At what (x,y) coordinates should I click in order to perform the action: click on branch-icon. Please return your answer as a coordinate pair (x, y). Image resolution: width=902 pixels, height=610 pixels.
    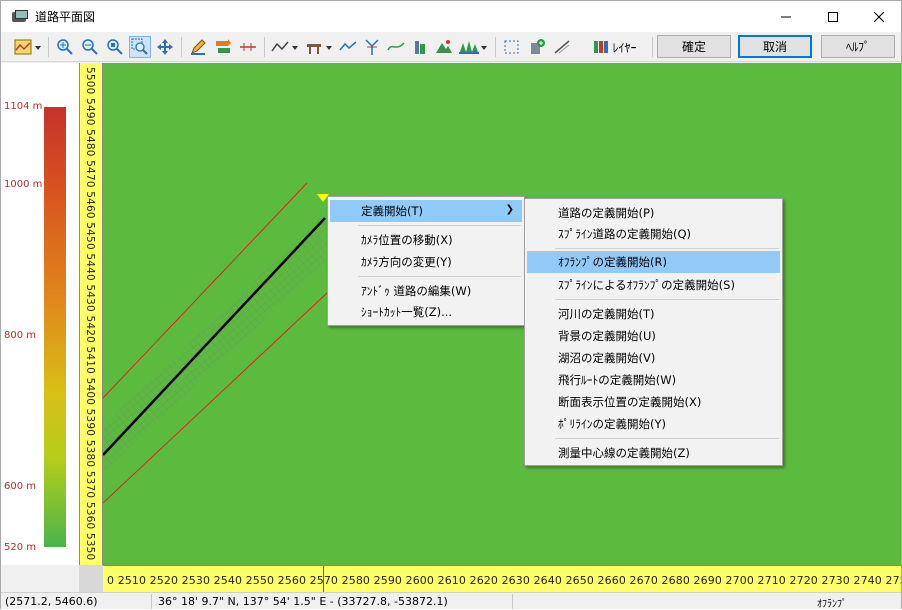
    Looking at the image, I should click on (372, 47).